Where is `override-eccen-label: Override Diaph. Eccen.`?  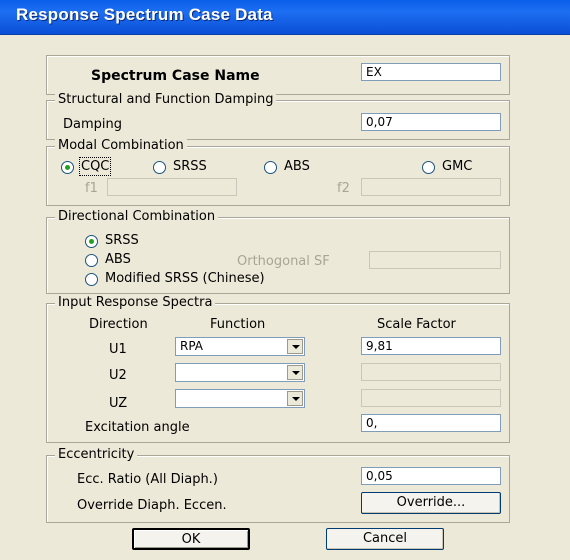
override-eccen-label: Override Diaph. Eccen. is located at coordinates (152, 505).